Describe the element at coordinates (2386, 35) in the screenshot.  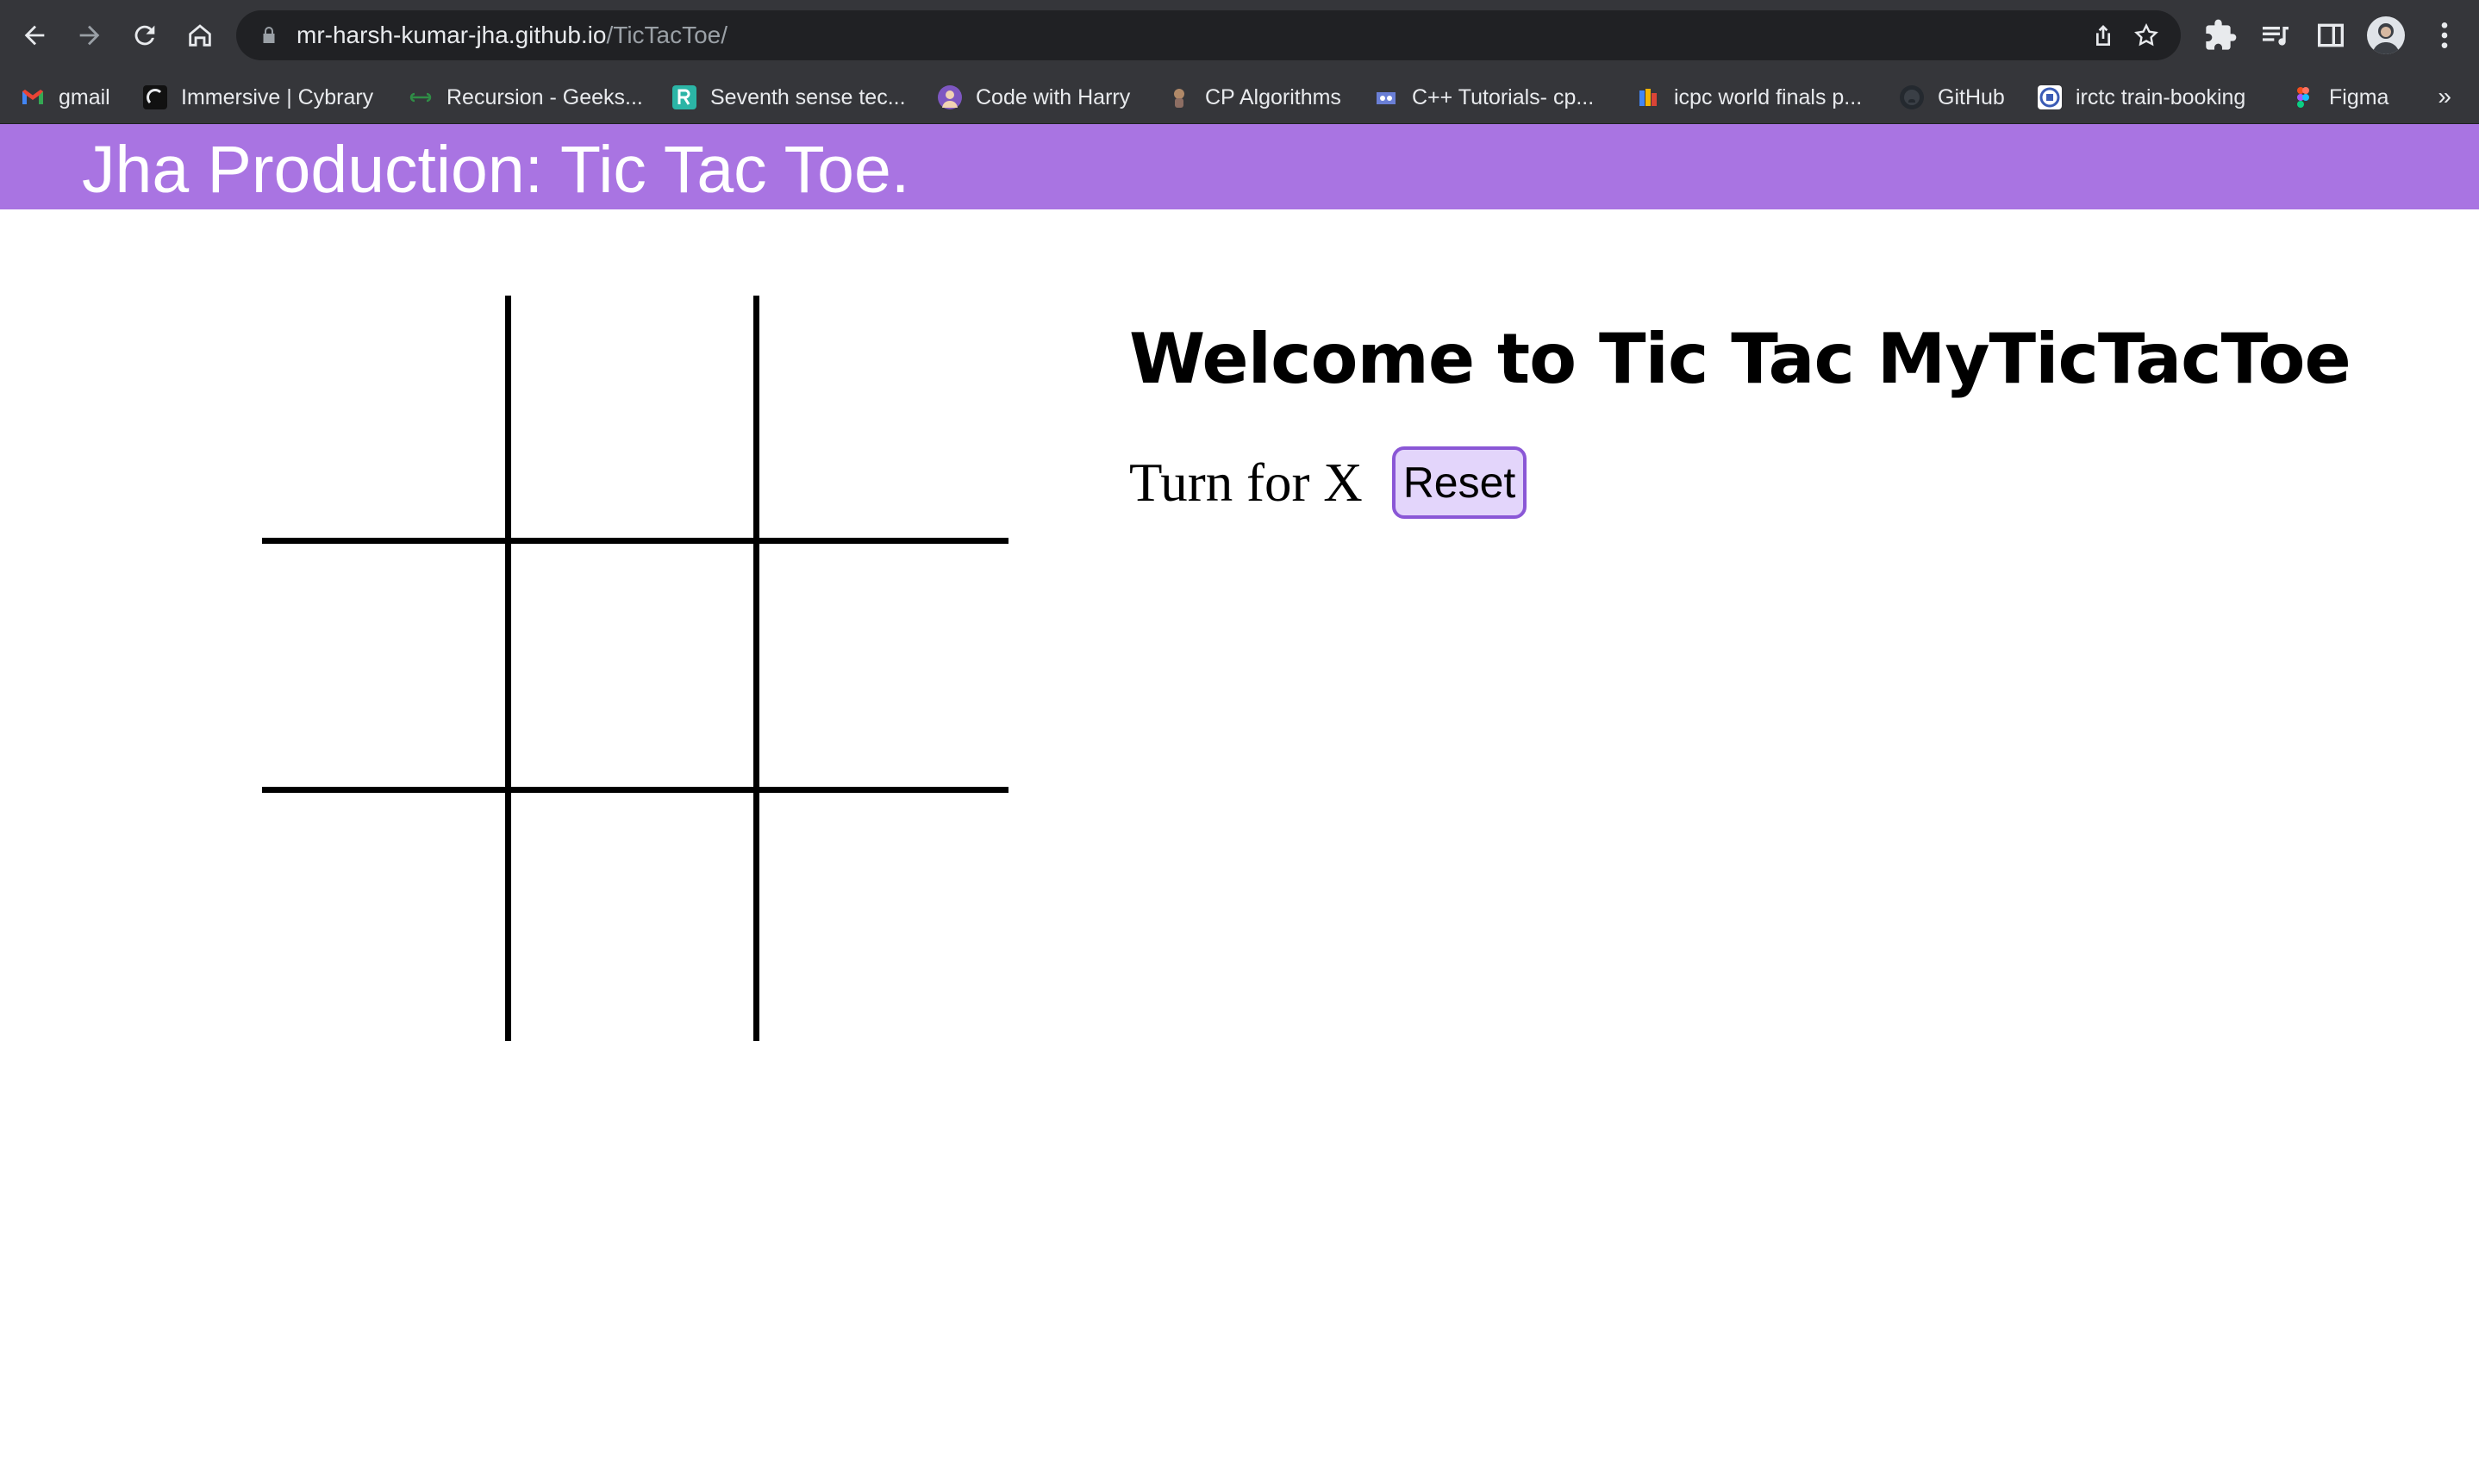
I see `profile-avatar-icon` at that location.